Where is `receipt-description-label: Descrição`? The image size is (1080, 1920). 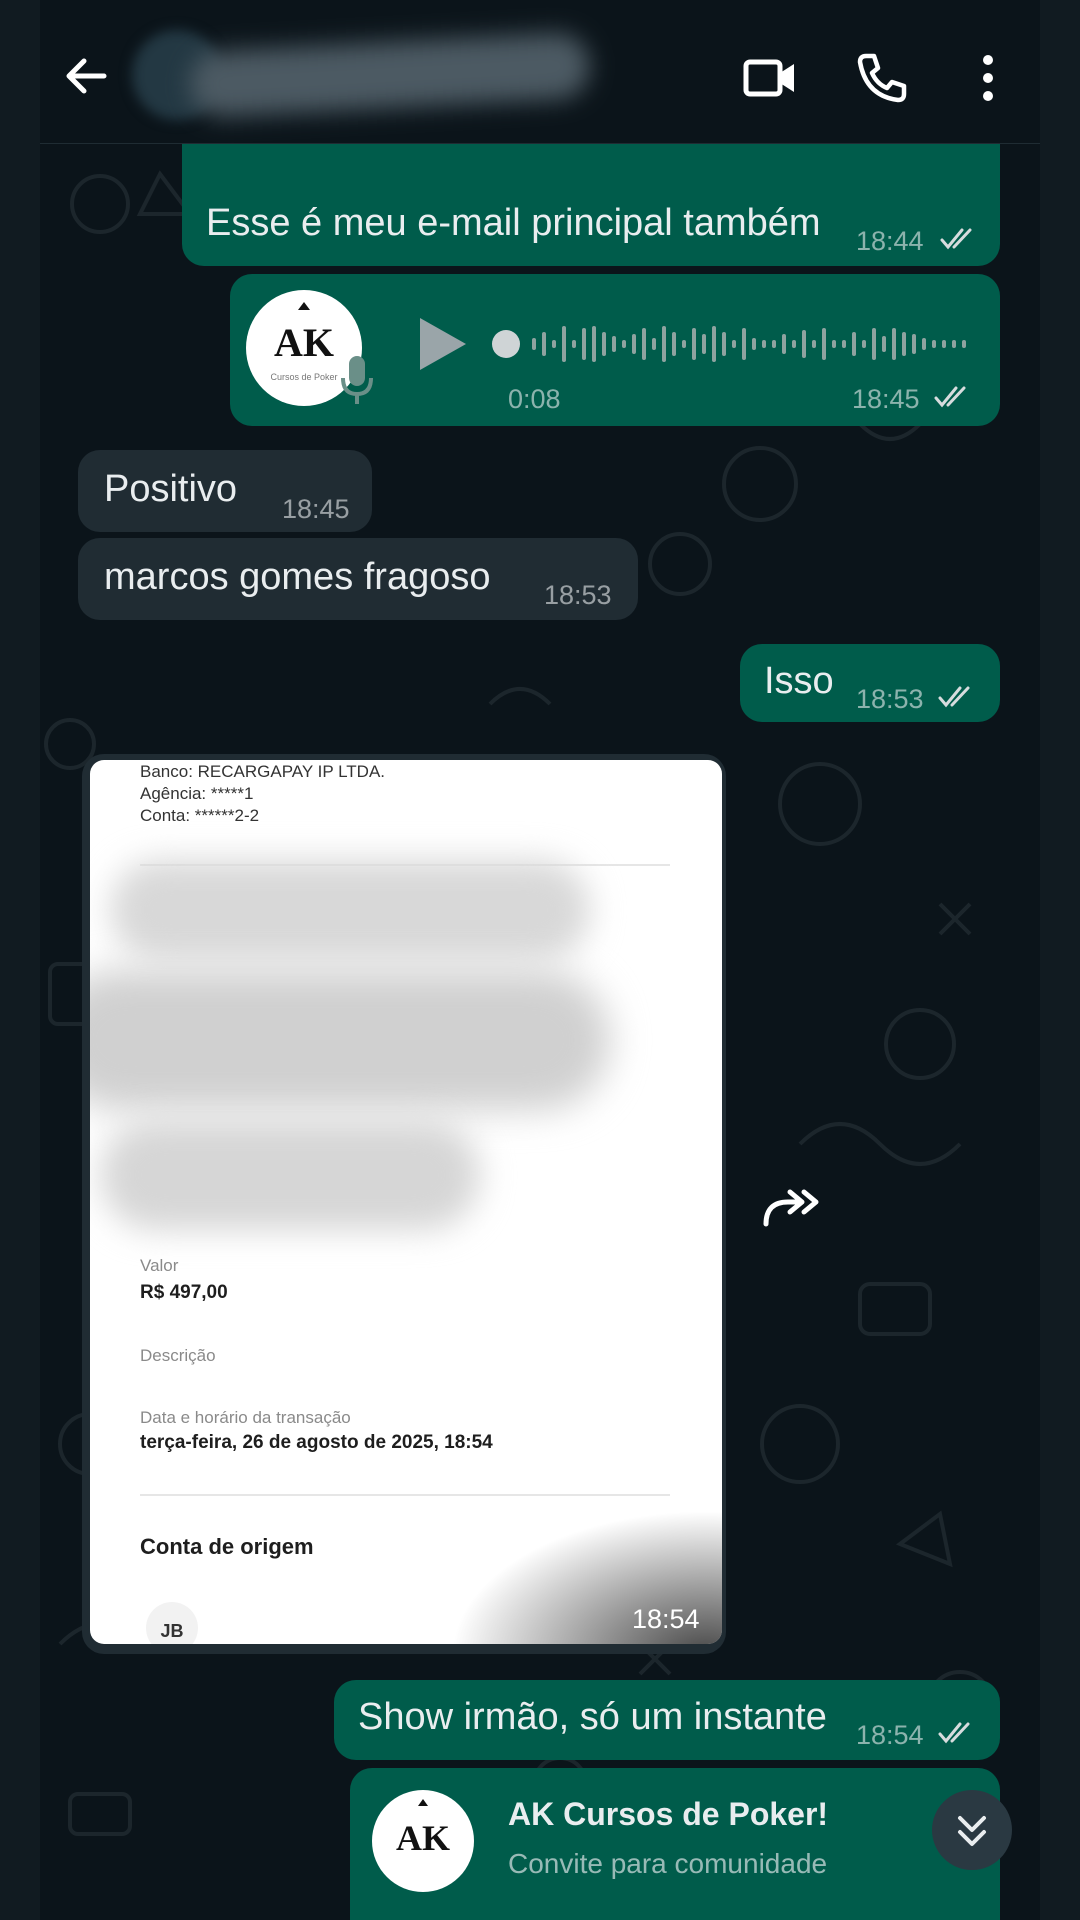 receipt-description-label: Descrição is located at coordinates (178, 1355).